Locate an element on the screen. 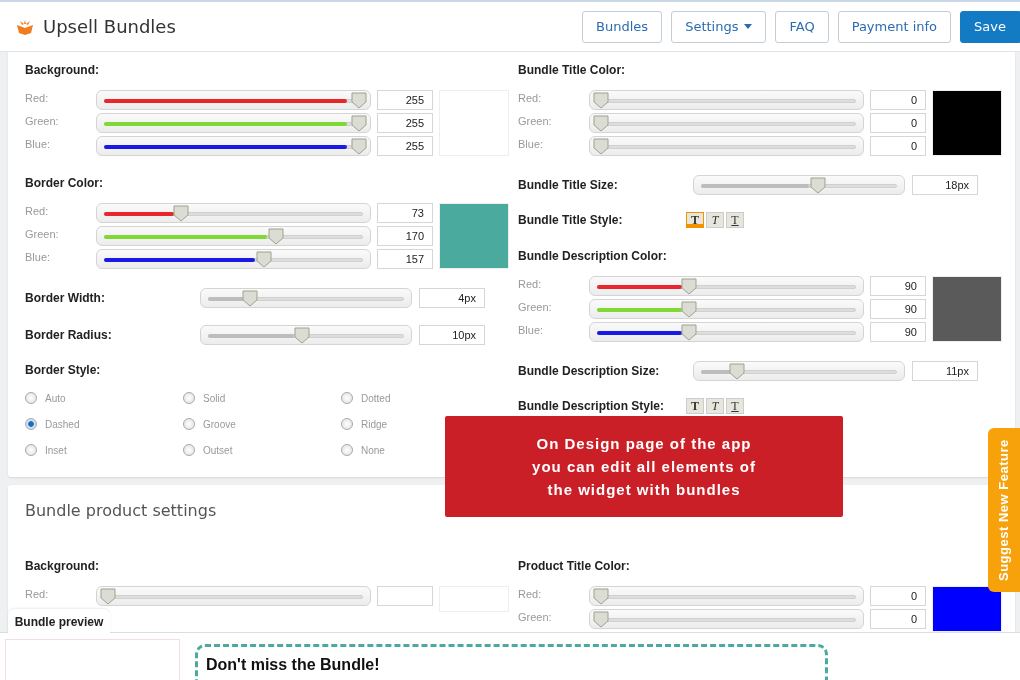  value-field: 157 is located at coordinates (405, 259).